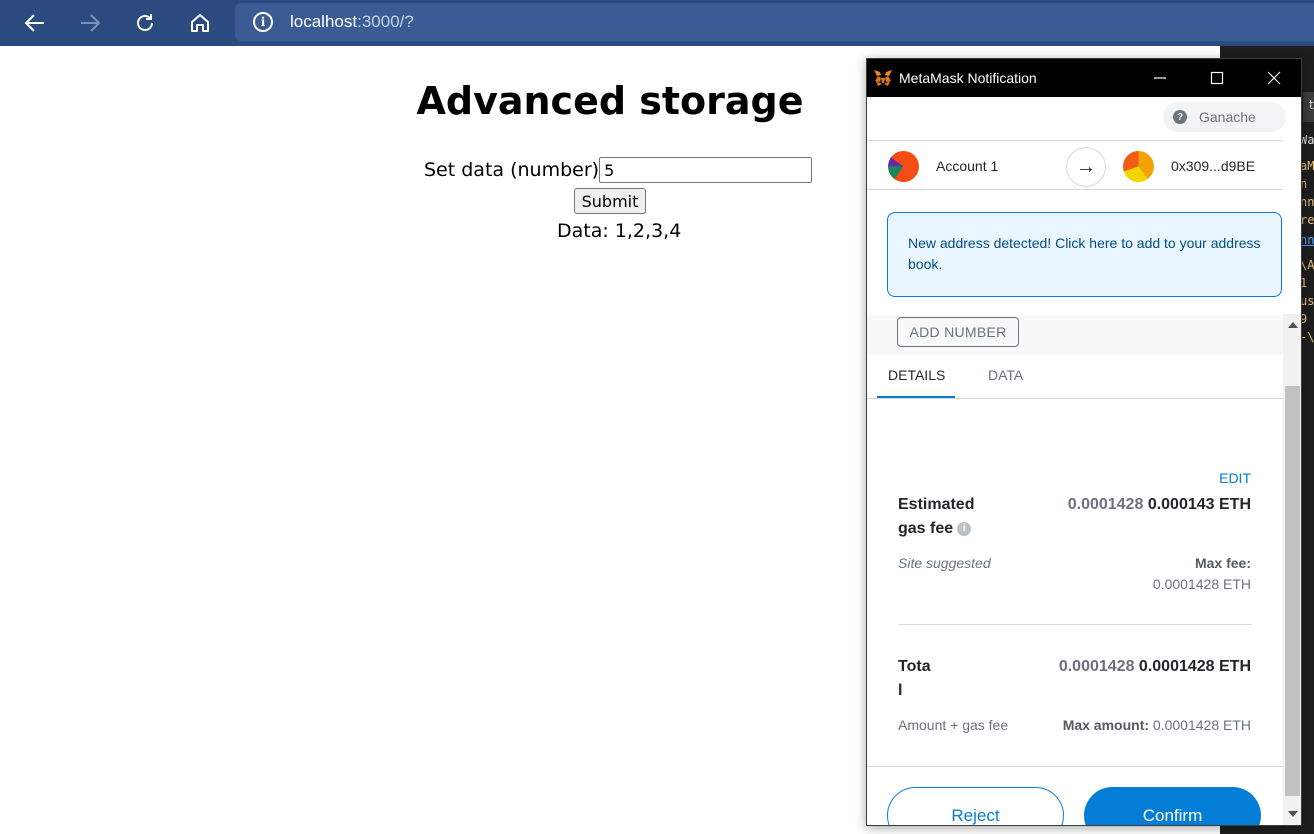  Describe the element at coordinates (900, 690) in the screenshot. I see `total-label-line2: l` at that location.